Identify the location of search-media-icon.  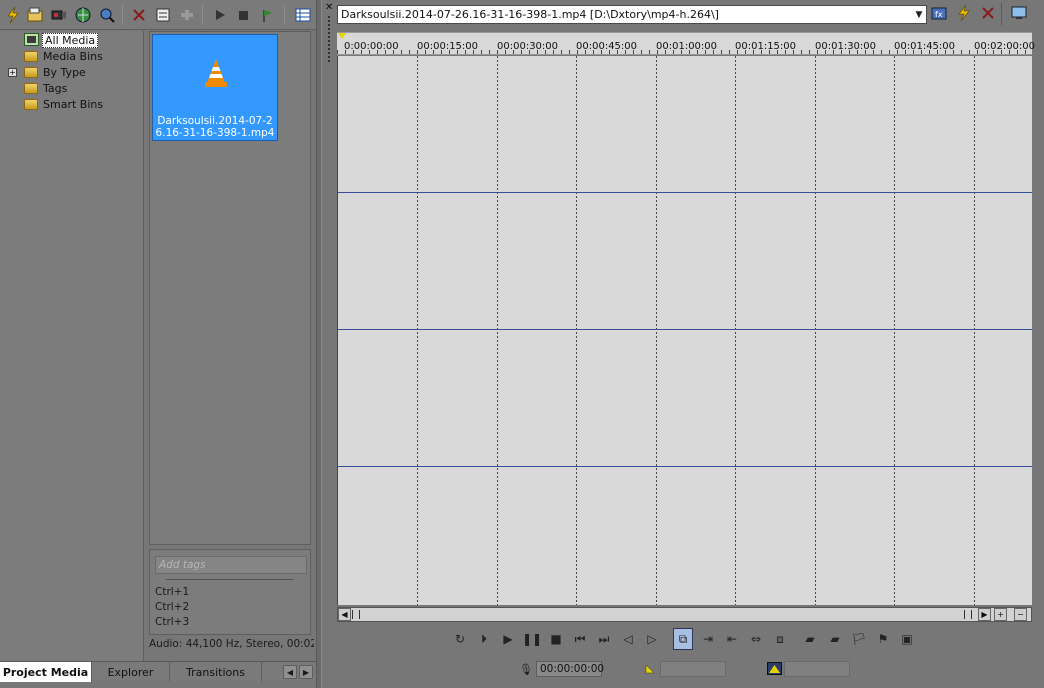
(107, 15).